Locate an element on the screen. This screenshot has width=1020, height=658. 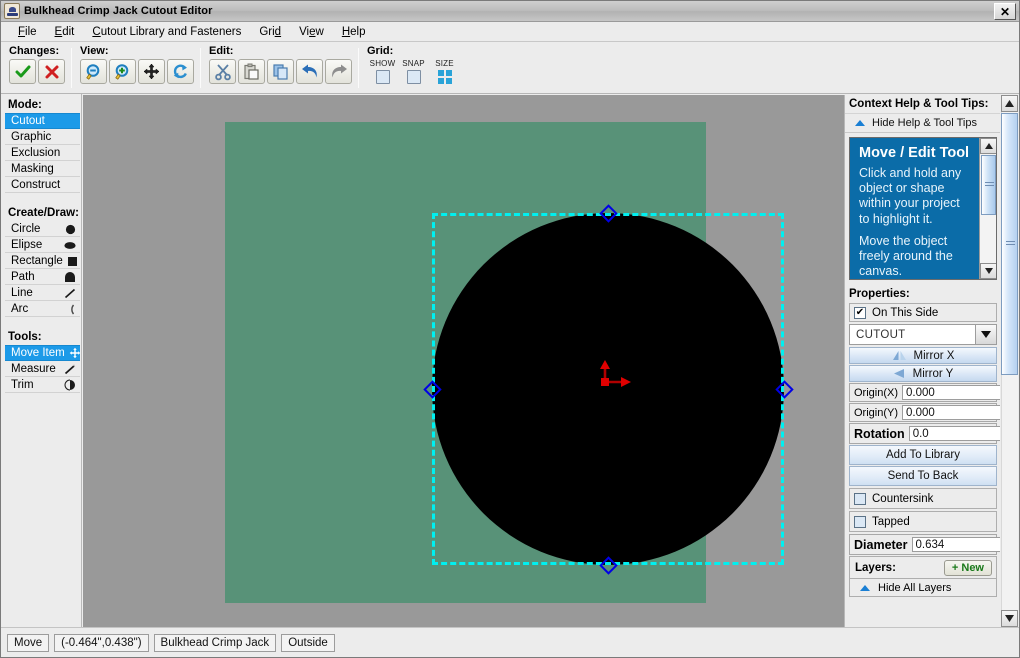
sidebar-item-move-item: Move Item is located at coordinates (42, 353).